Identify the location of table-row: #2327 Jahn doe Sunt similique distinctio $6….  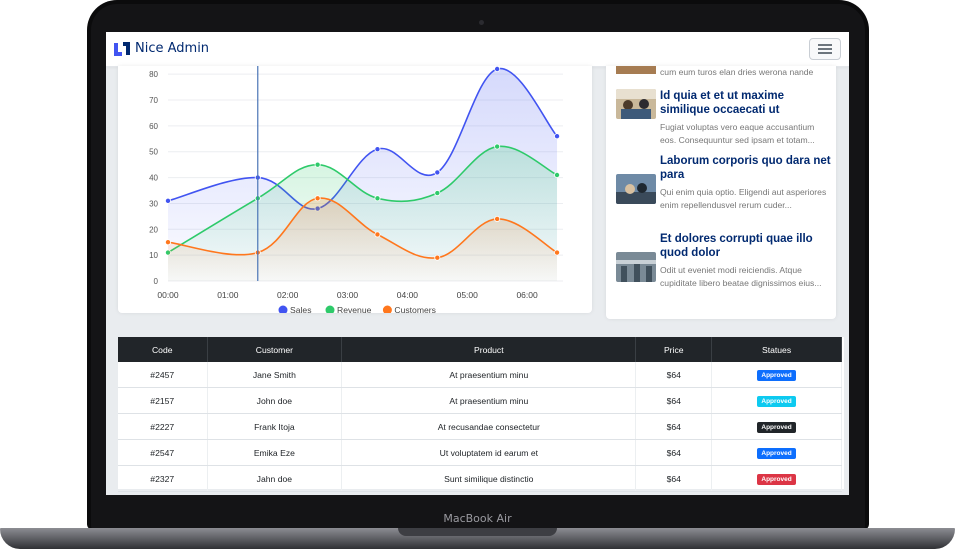
(480, 478).